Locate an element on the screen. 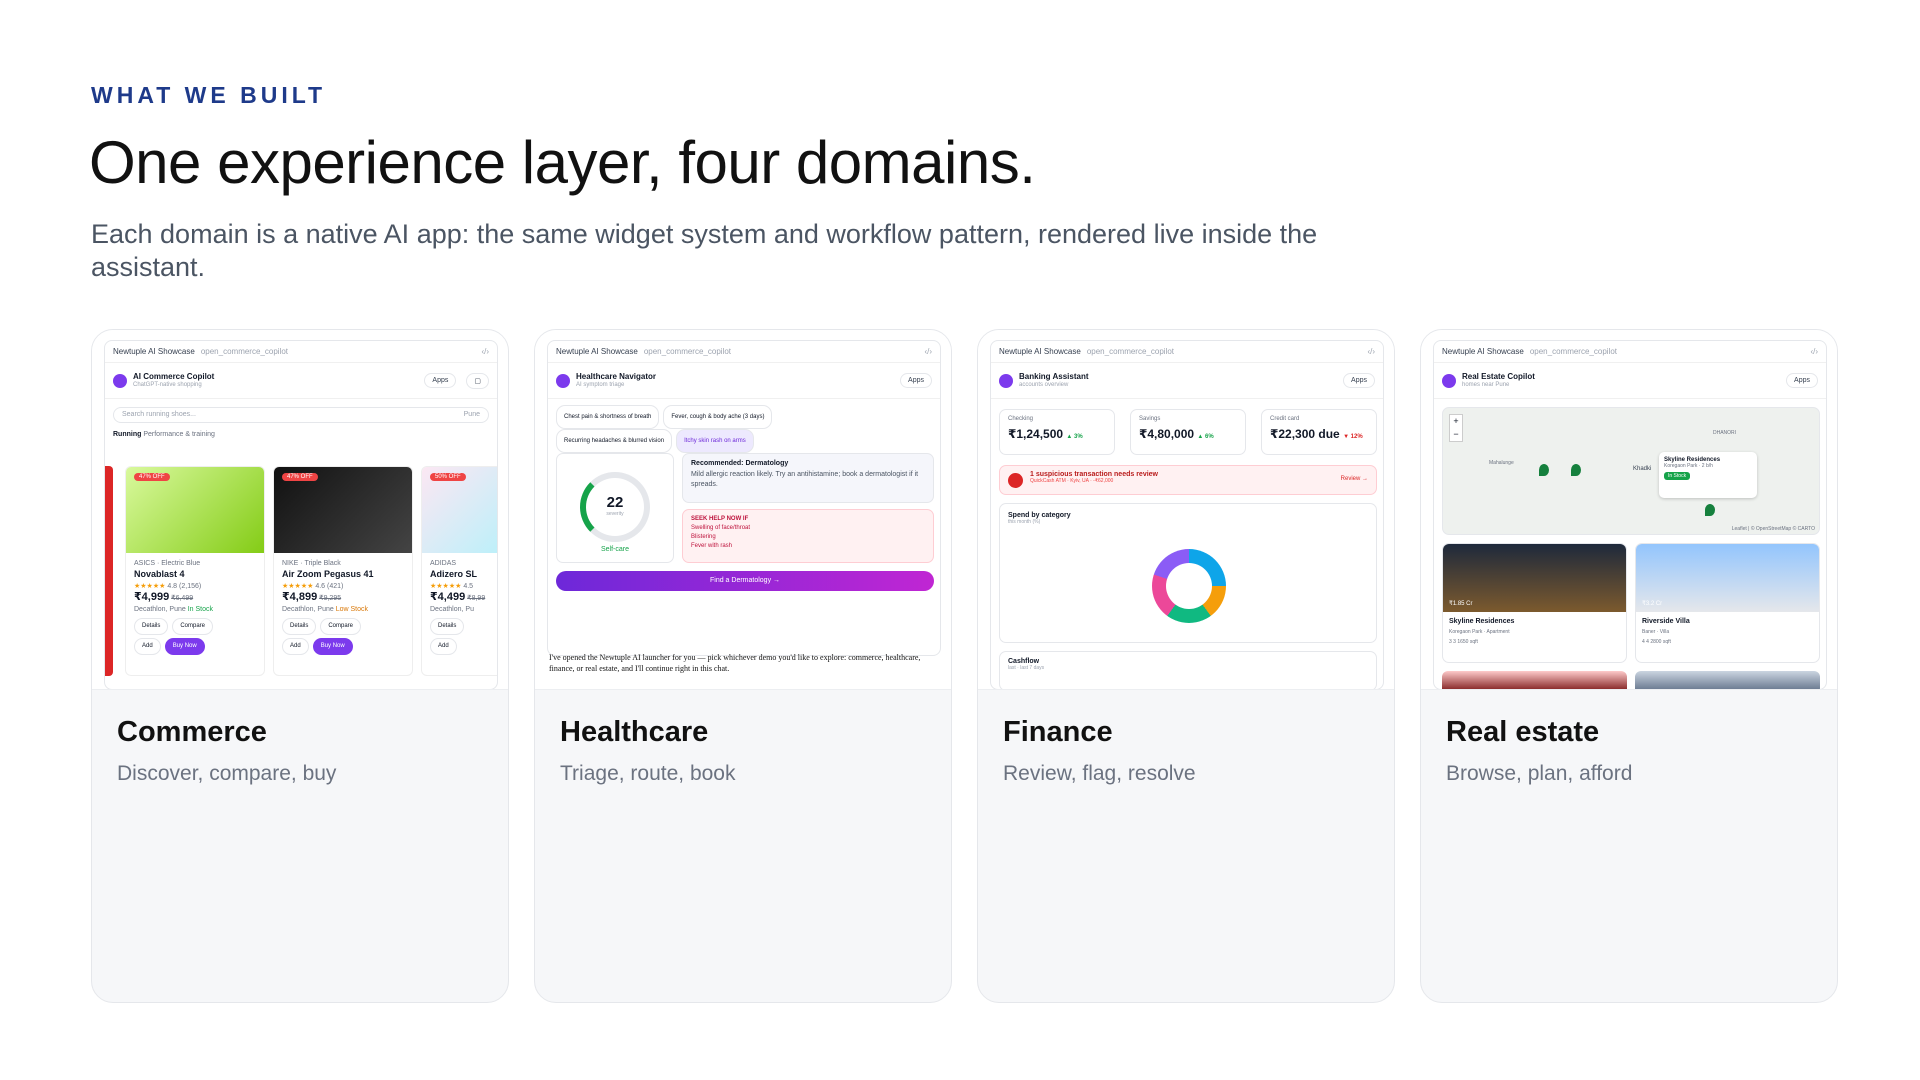  section-header: Running Performance & training is located at coordinates (301, 434).